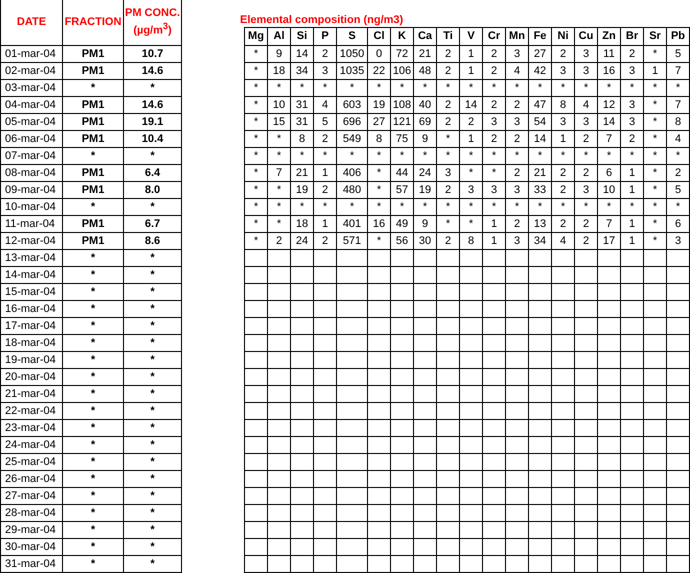 The image size is (690, 573). I want to click on table-cell: 10.4, so click(153, 139).